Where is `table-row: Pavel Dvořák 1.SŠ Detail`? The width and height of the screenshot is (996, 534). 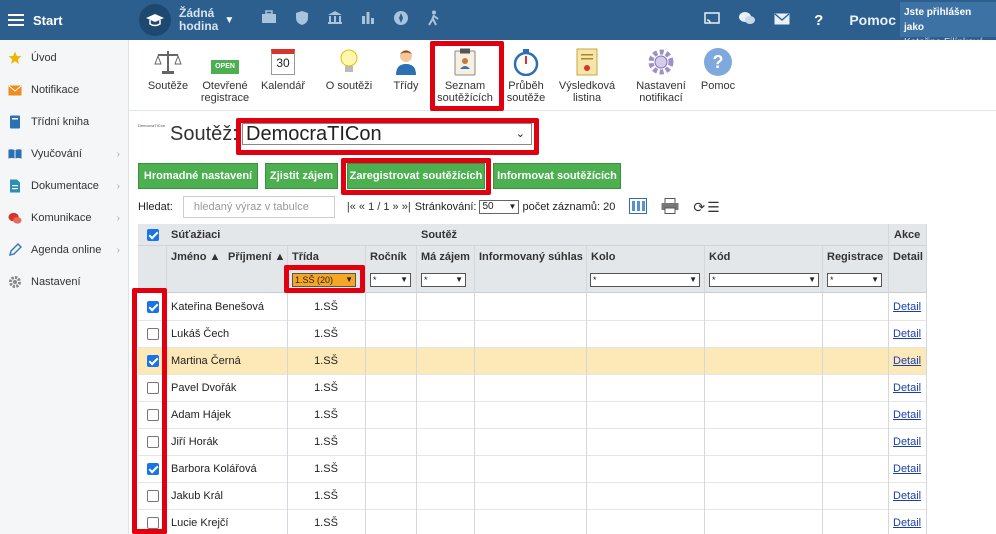
table-row: Pavel Dvořák 1.SŠ Detail is located at coordinates (532, 388).